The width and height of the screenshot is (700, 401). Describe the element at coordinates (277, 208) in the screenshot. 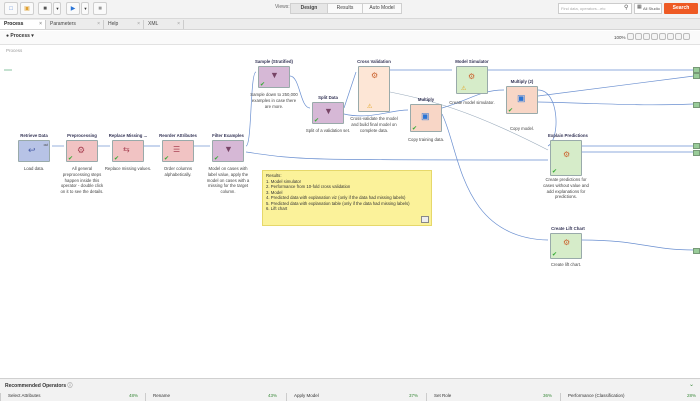

I see `note-line: 6. Lift chart` at that location.